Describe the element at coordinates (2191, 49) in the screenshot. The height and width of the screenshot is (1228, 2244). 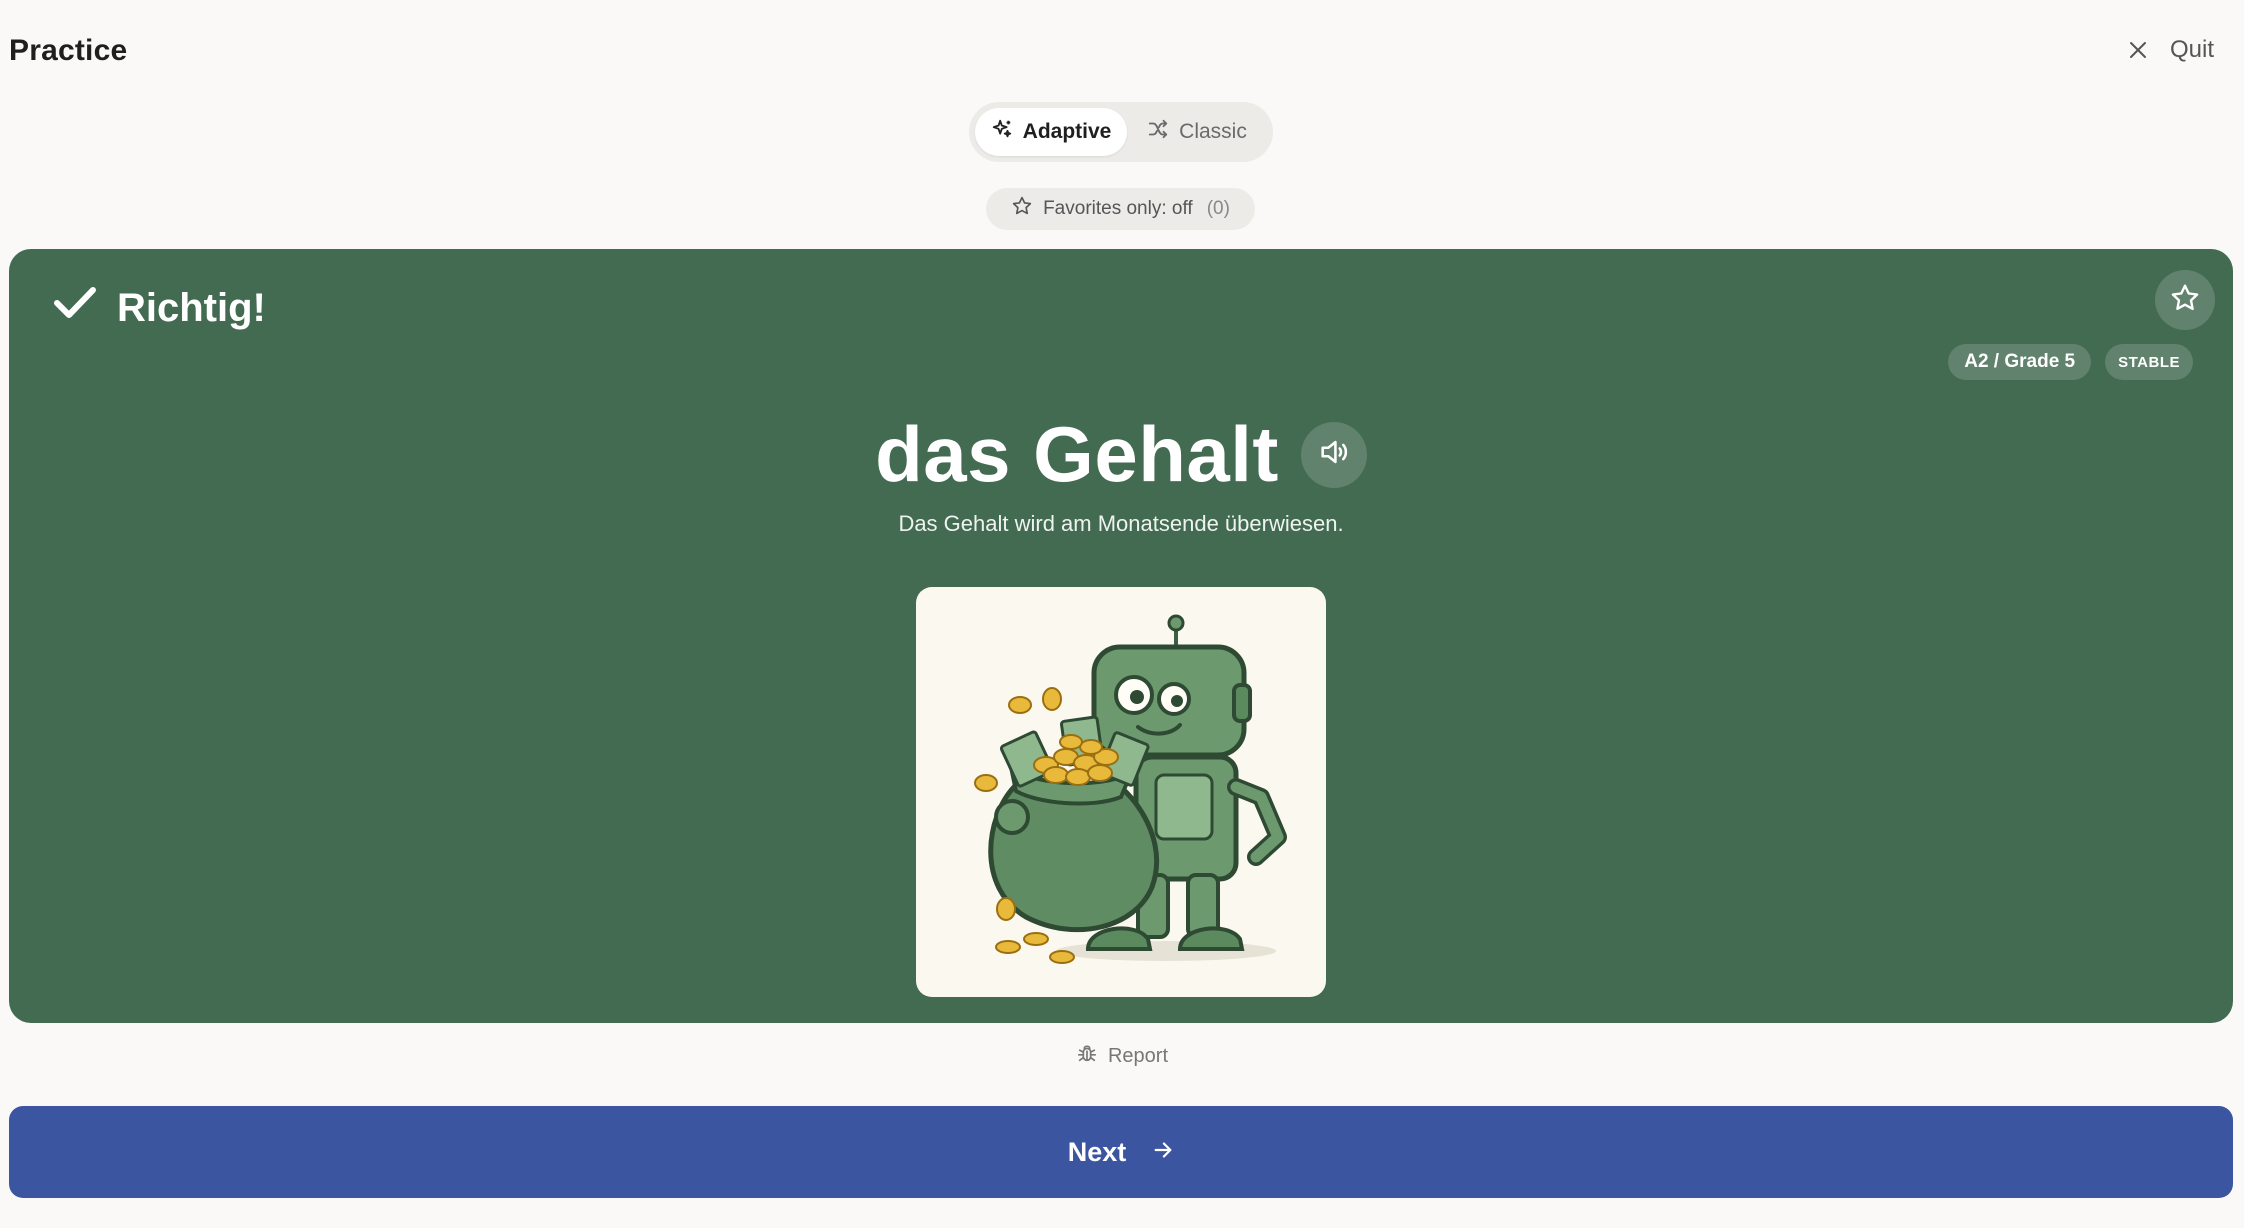
I see `quit-label: Quit` at that location.